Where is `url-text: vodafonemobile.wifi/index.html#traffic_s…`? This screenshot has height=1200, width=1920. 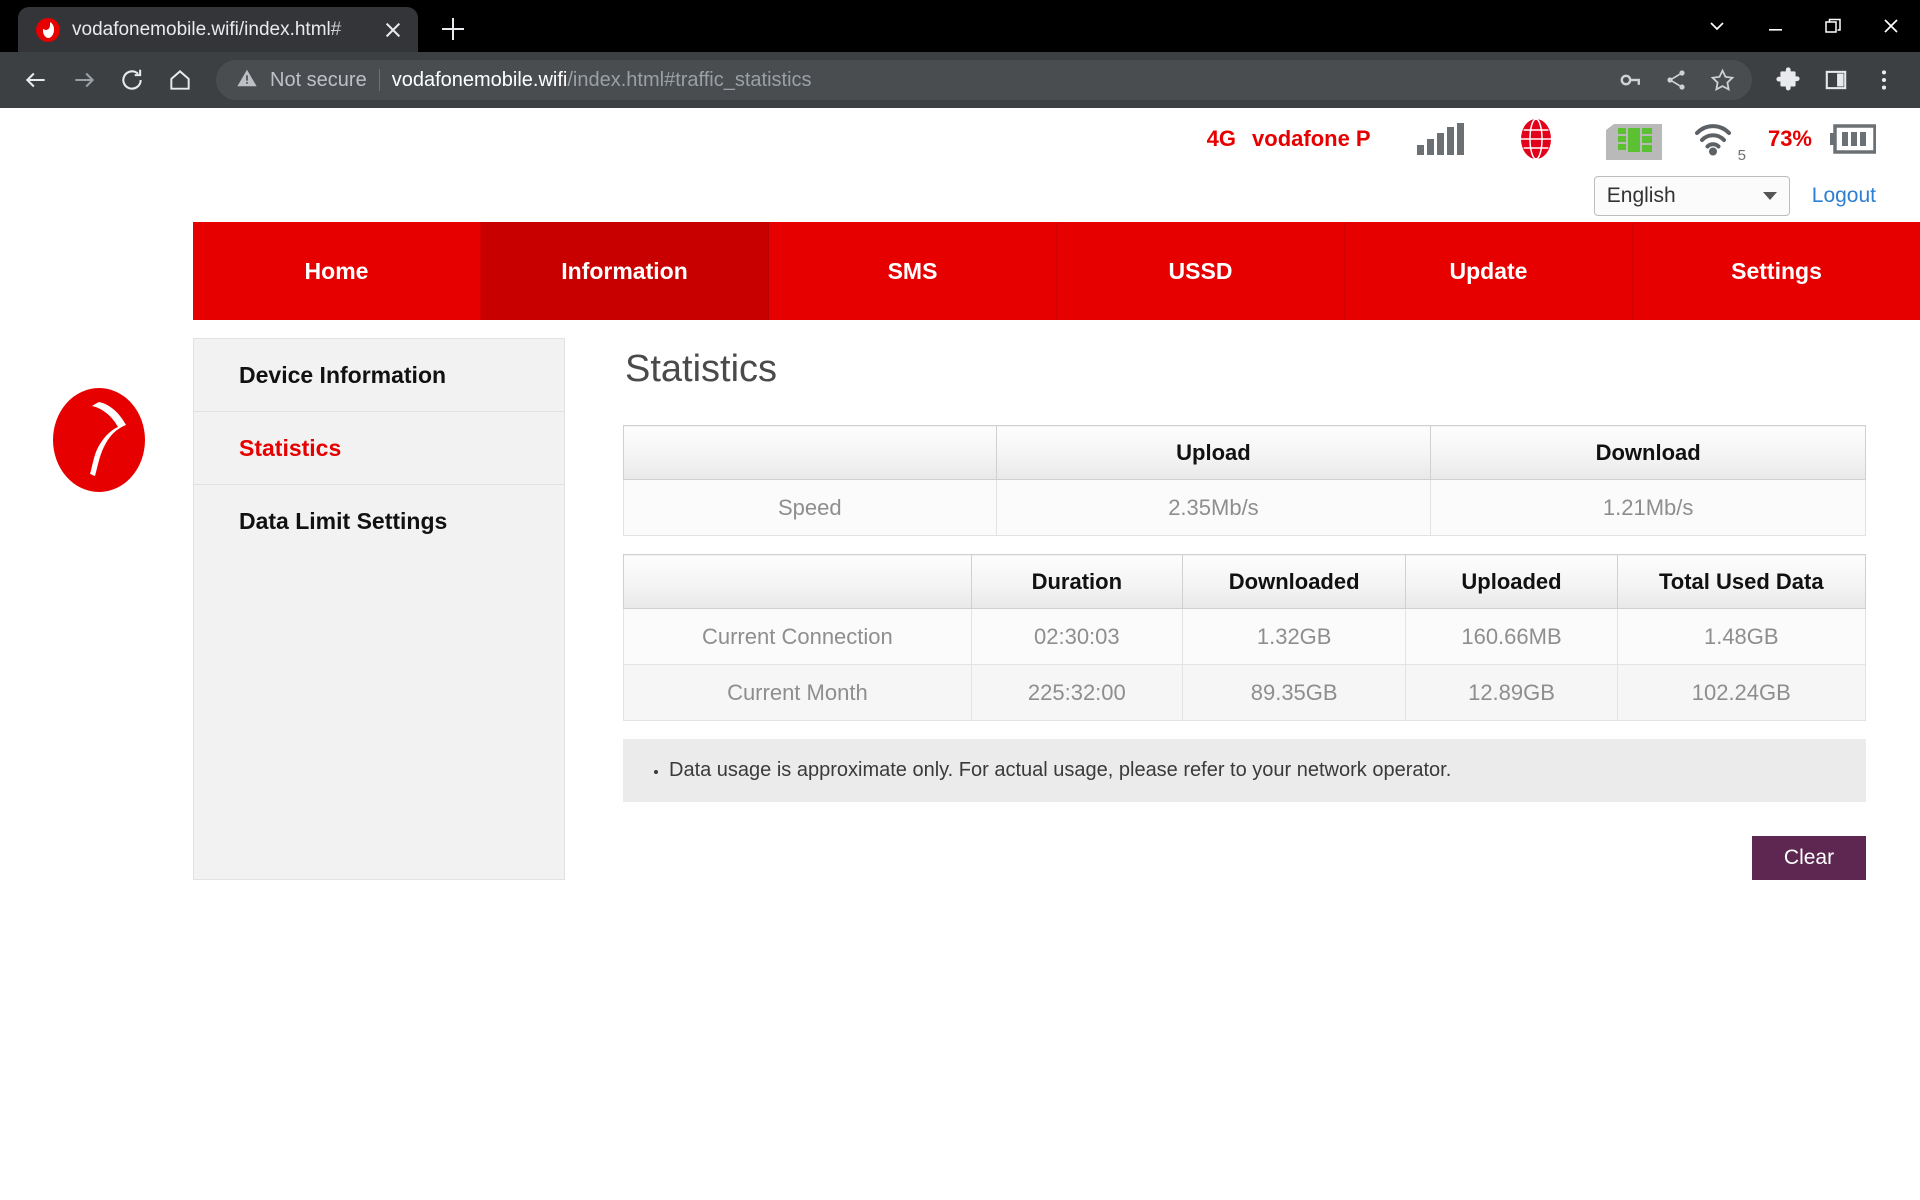
url-text: vodafonemobile.wifi/index.html#traffic_s… is located at coordinates (602, 80).